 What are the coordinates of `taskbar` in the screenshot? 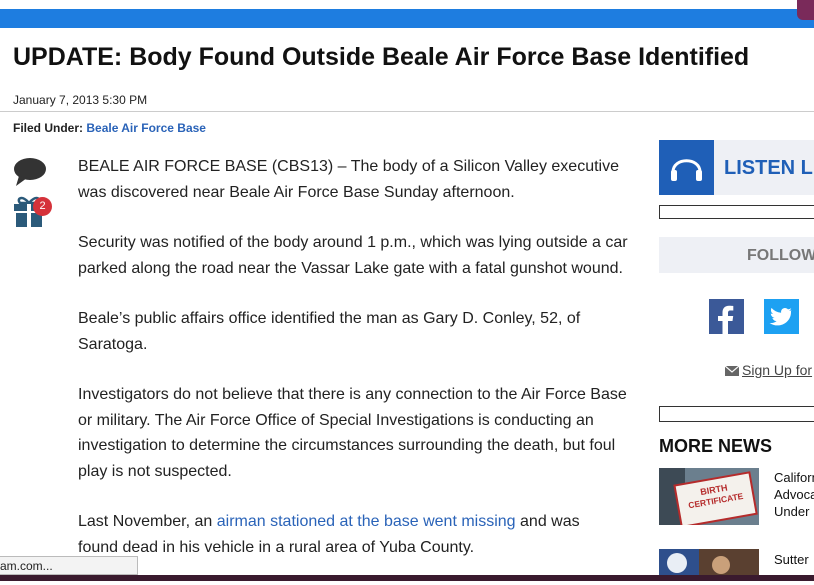 It's located at (407, 578).